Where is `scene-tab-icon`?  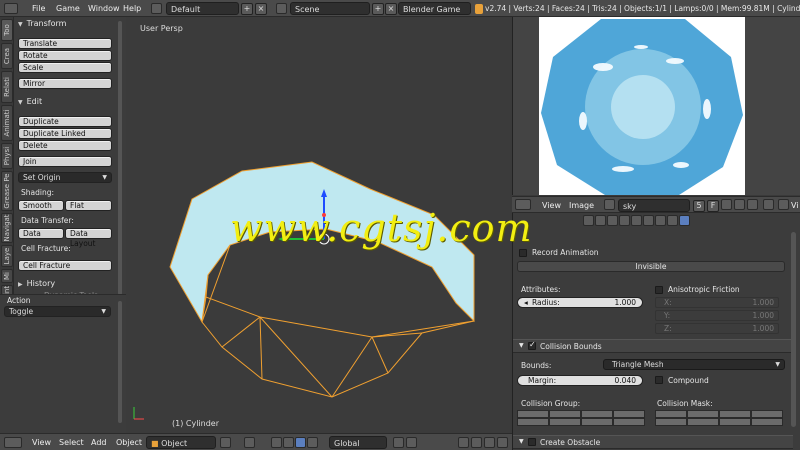 scene-tab-icon is located at coordinates (600, 220).